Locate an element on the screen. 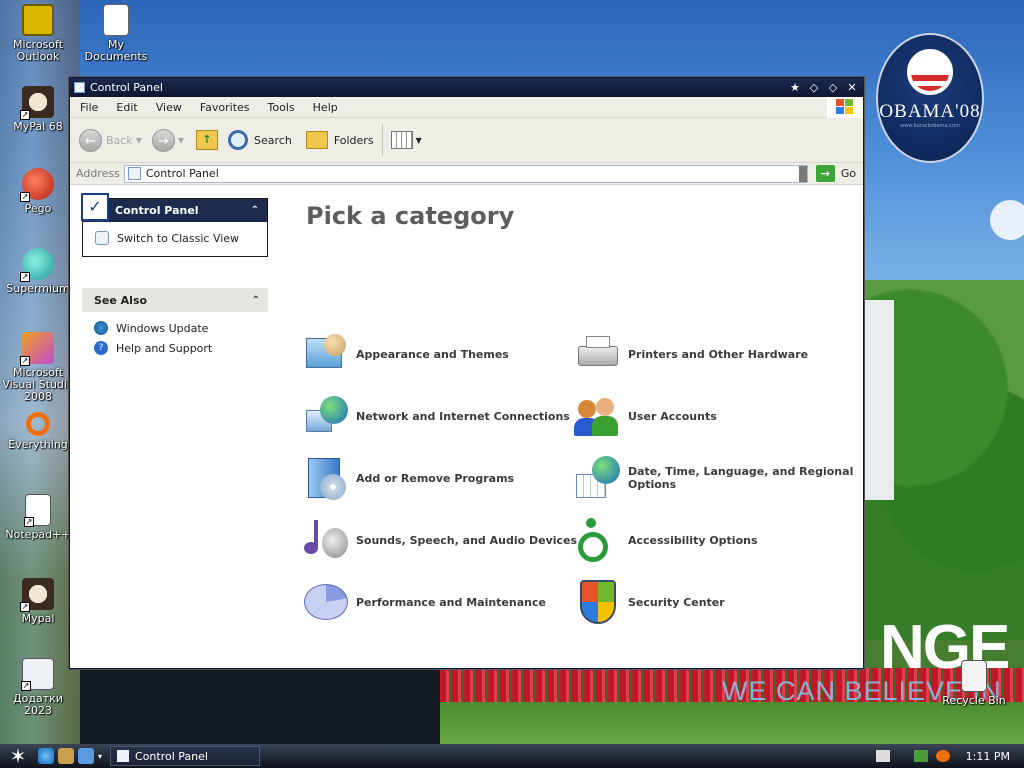 The width and height of the screenshot is (1024, 768). menu-bar: File Edit View Favorites Tools Help is located at coordinates (466, 107).